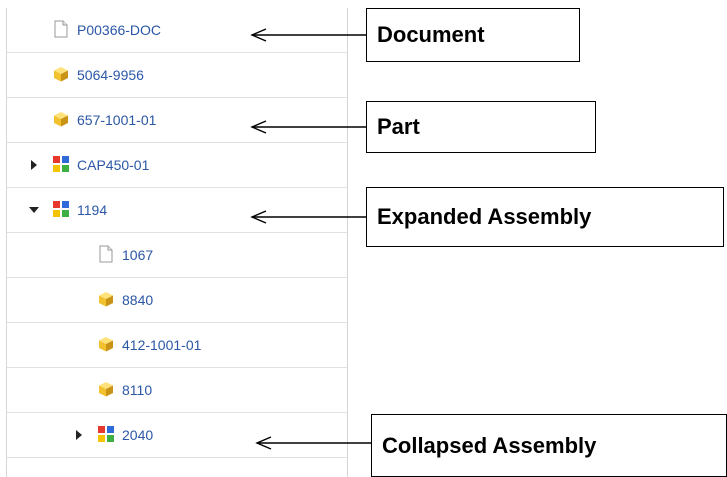  Describe the element at coordinates (177, 165) in the screenshot. I see `tree-row: CAP450-01` at that location.